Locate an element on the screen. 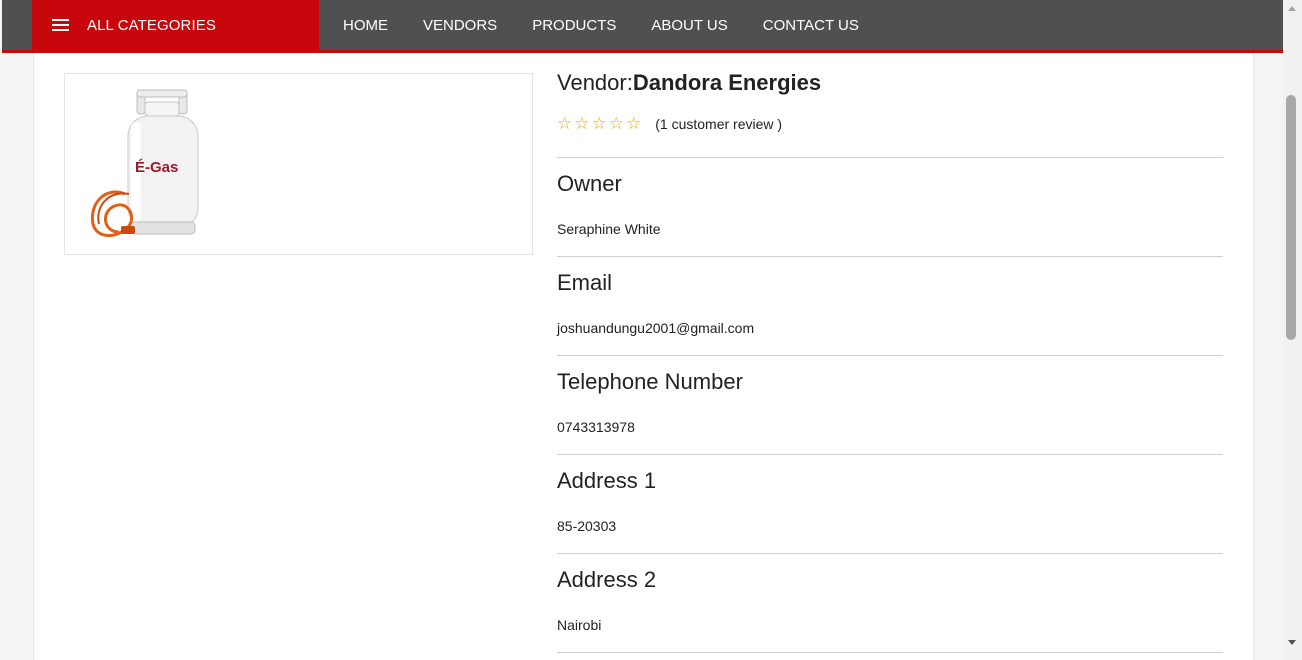 Image resolution: width=1302 pixels, height=660 pixels. email-value: joshuandungu2001@gmail.com is located at coordinates (656, 328).